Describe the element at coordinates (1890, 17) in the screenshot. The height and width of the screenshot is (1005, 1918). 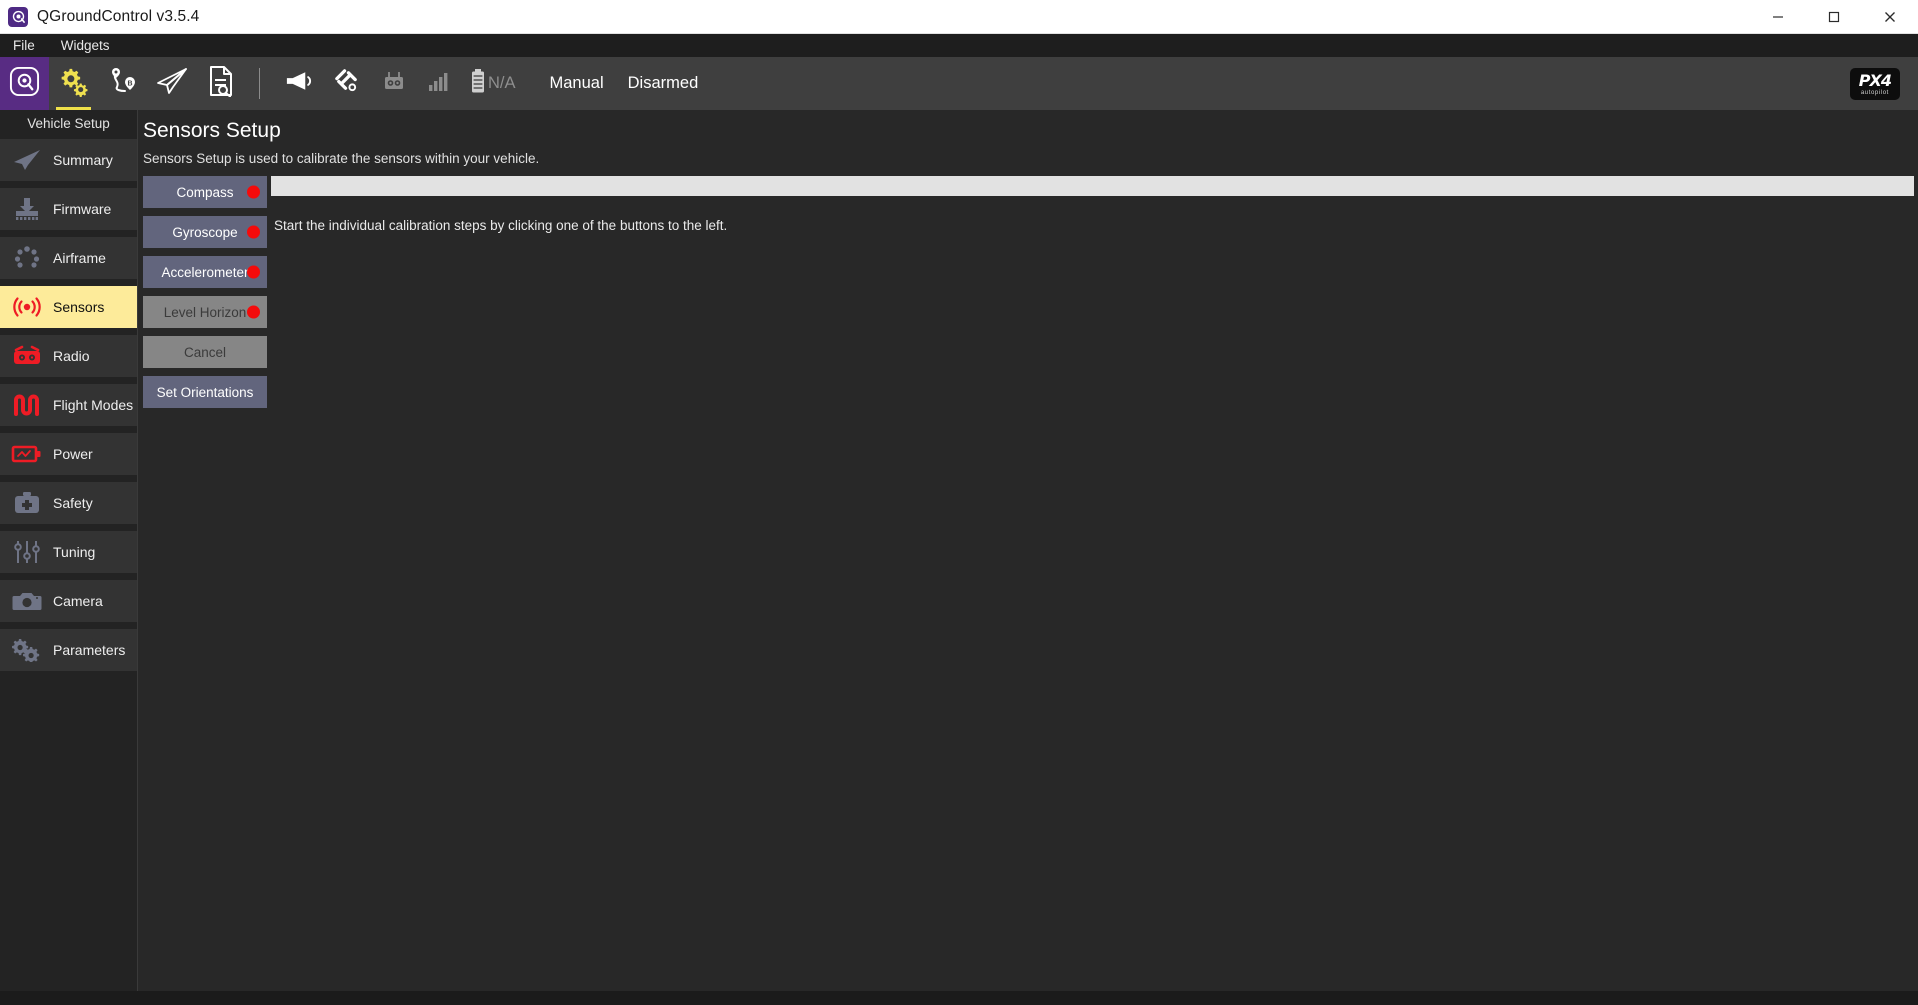
I see `close-button` at that location.